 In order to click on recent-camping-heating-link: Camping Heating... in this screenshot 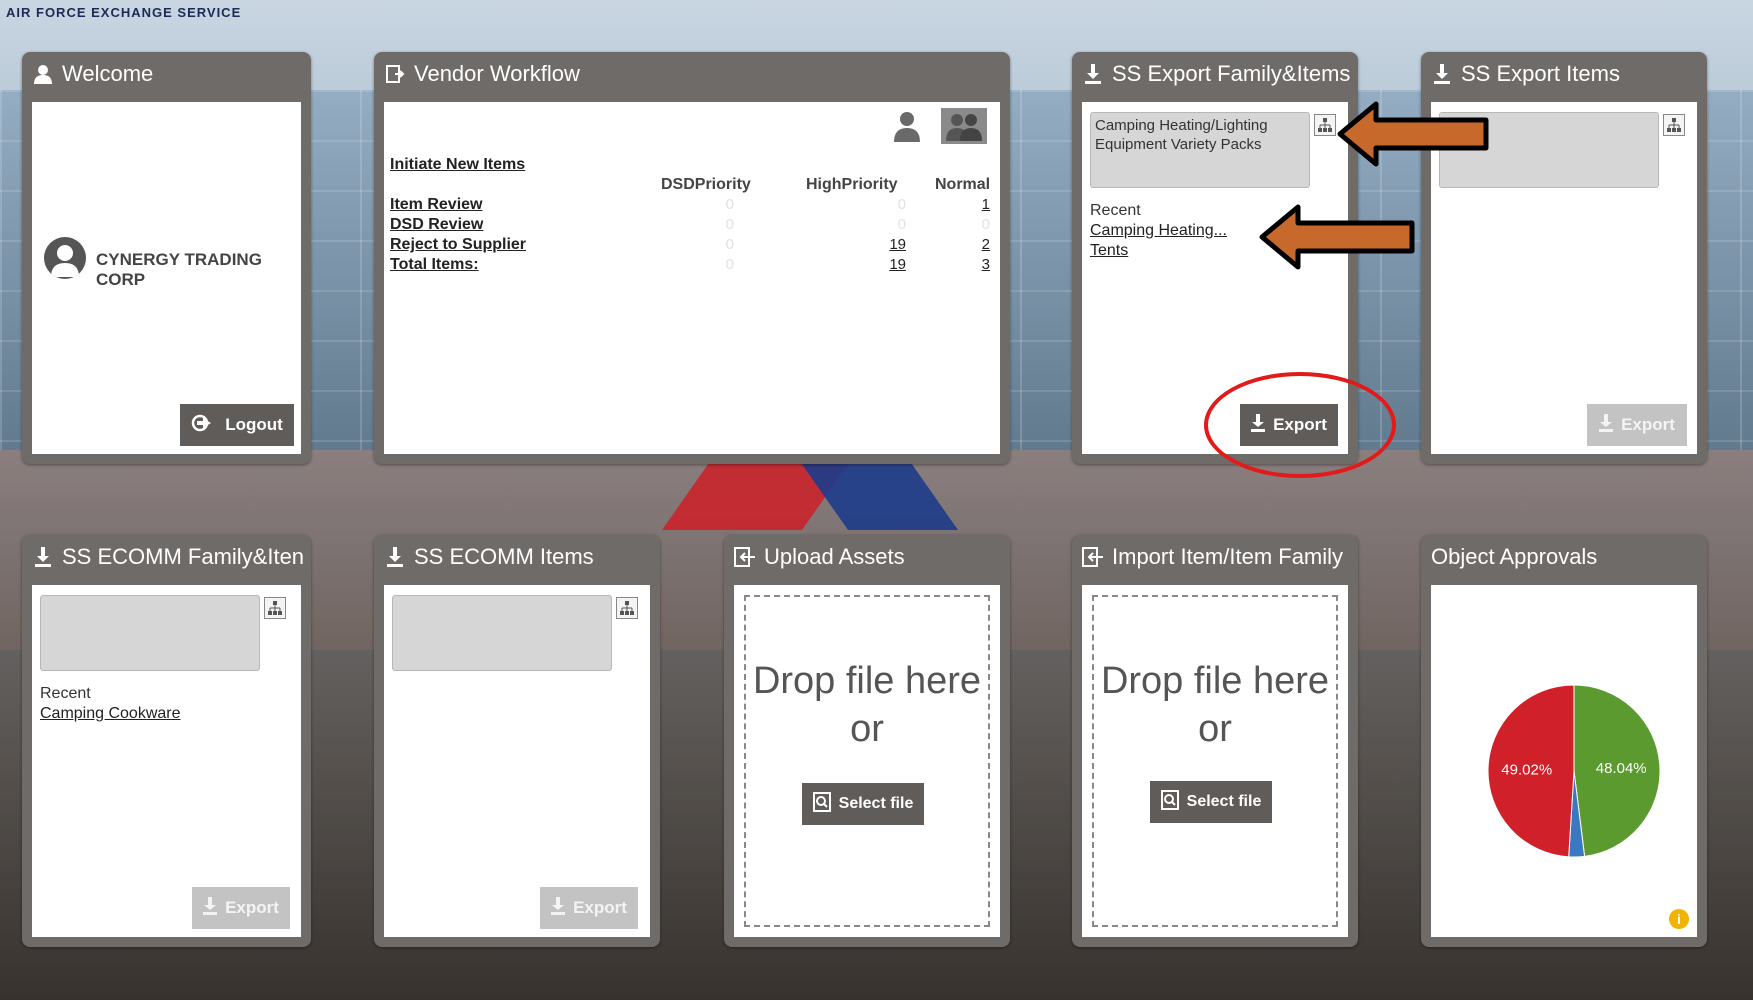, I will do `click(1158, 231)`.